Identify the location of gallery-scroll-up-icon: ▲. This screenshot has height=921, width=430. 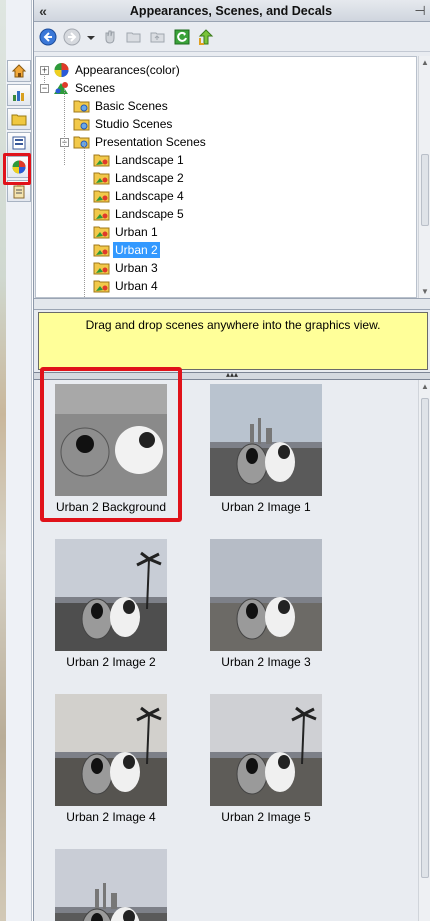
(425, 386).